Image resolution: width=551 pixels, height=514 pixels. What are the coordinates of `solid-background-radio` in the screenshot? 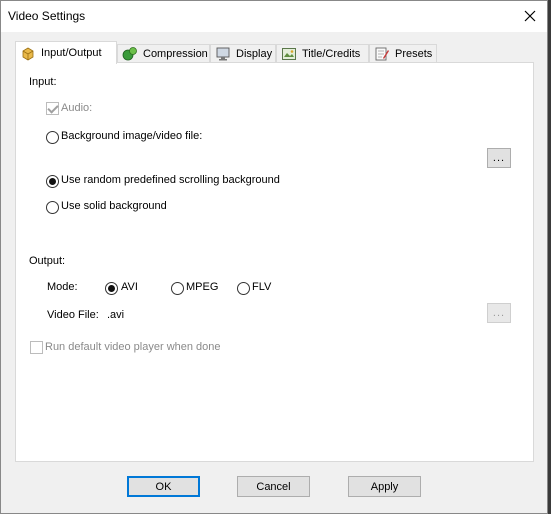 It's located at (52, 207).